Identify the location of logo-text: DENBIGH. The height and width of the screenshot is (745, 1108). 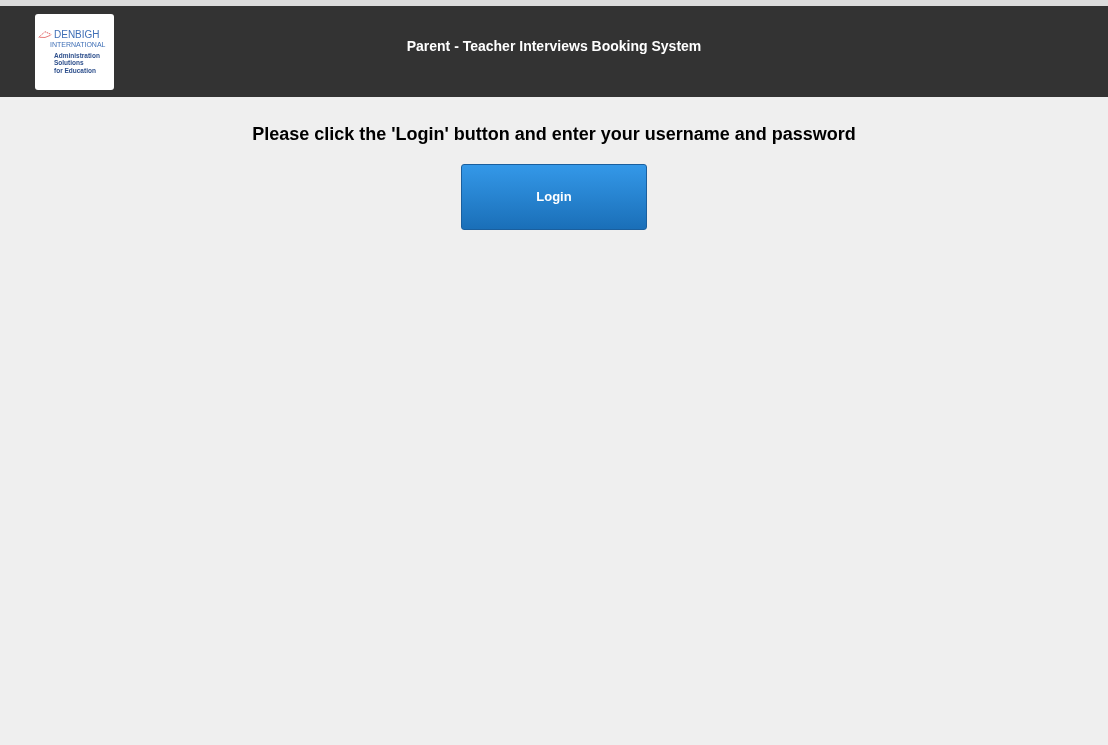
(77, 34).